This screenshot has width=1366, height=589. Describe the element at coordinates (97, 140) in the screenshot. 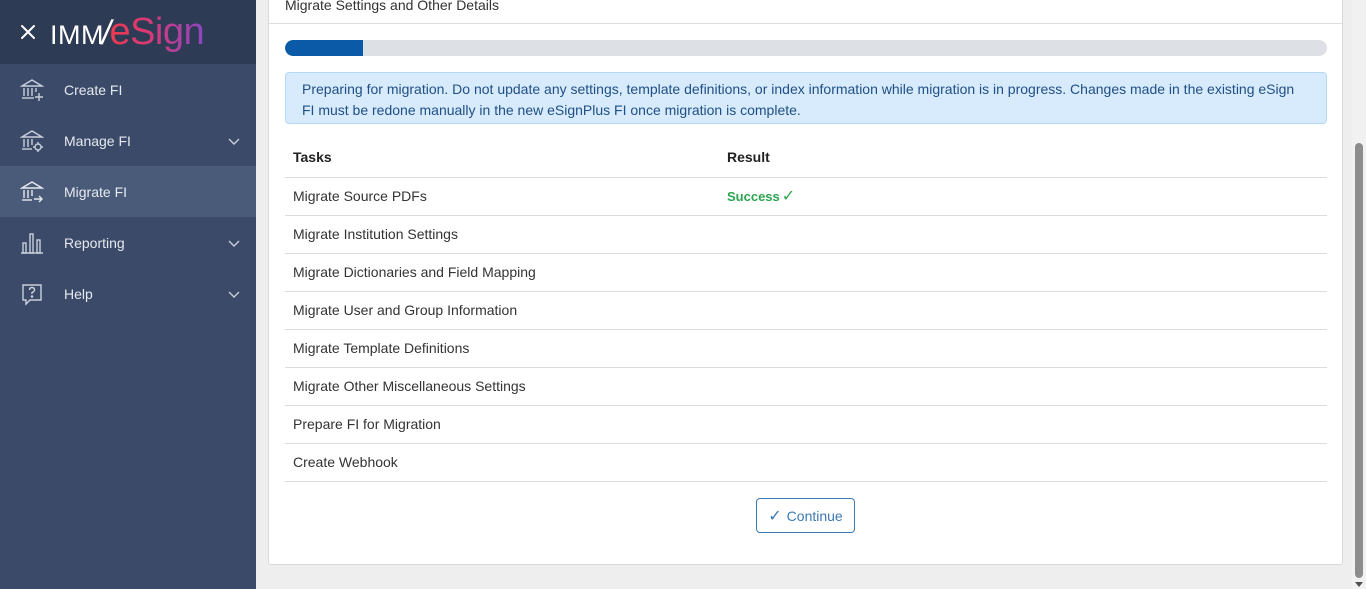

I see `sidebar-item-label: Manage FI` at that location.